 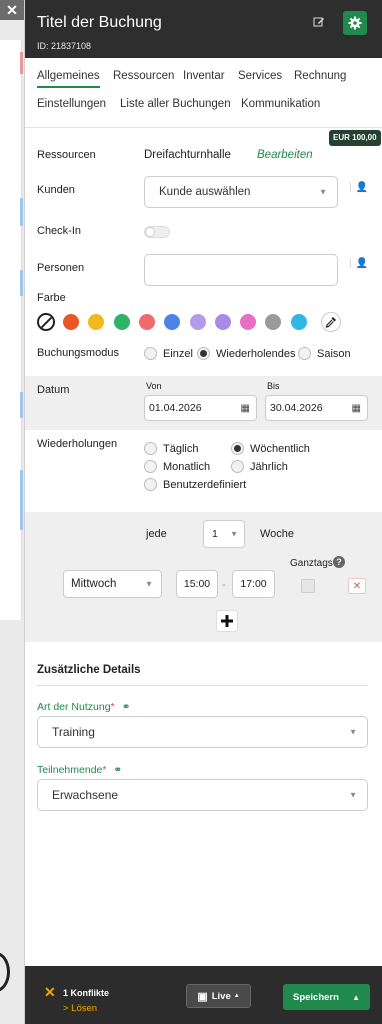 I want to click on tab-rechnung: Rechnung, so click(x=320, y=76).